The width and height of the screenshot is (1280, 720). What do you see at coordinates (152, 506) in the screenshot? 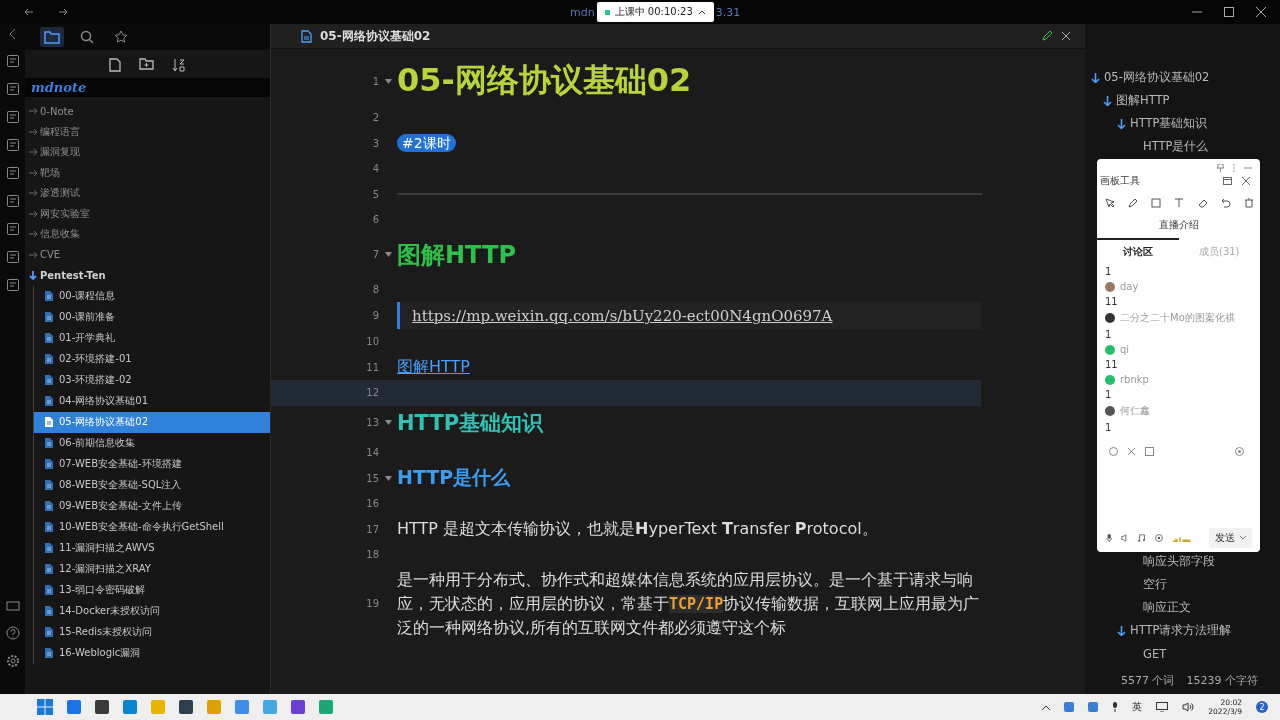
I see `file-item: 09-WEB安全基础-文件上传` at bounding box center [152, 506].